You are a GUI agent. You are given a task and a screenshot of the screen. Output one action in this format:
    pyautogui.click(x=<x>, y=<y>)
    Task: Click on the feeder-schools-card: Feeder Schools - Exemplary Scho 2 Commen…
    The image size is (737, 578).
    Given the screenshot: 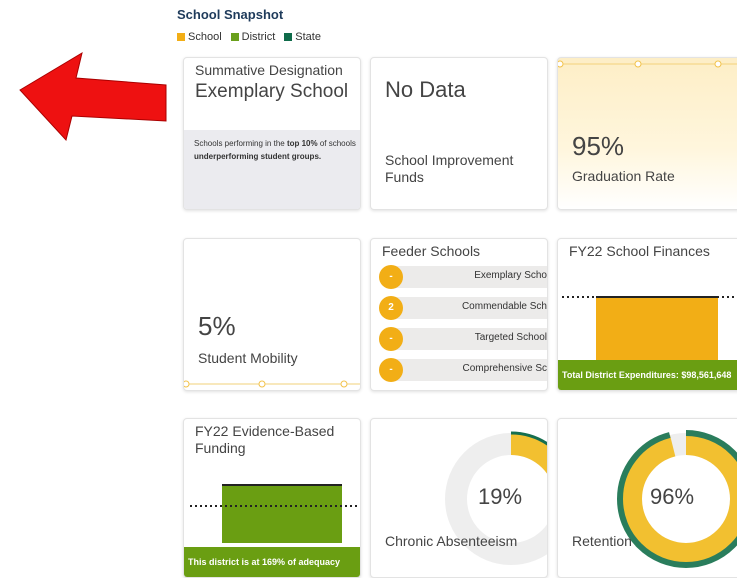 What is the action you would take?
    pyautogui.click(x=459, y=314)
    